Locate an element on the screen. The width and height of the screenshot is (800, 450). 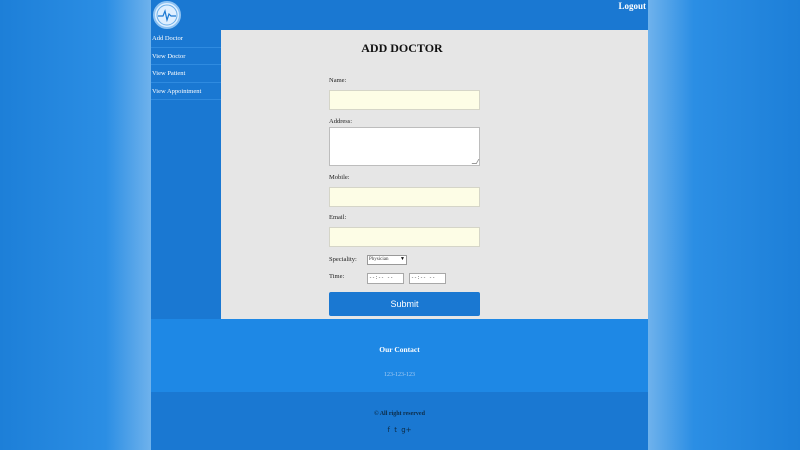
sidebar-item-add-doctor: Add Doctor is located at coordinates (186, 39).